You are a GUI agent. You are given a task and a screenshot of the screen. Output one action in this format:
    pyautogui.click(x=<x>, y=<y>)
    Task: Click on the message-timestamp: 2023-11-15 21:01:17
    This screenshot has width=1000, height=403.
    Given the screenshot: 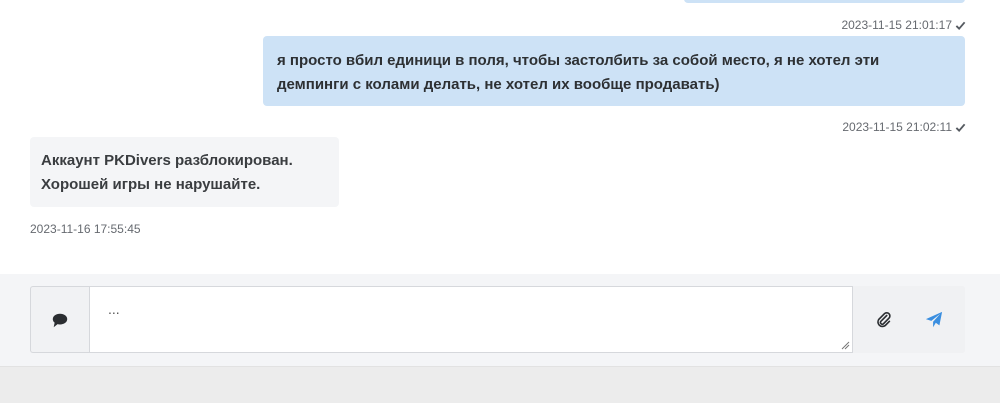 What is the action you would take?
    pyautogui.click(x=896, y=25)
    